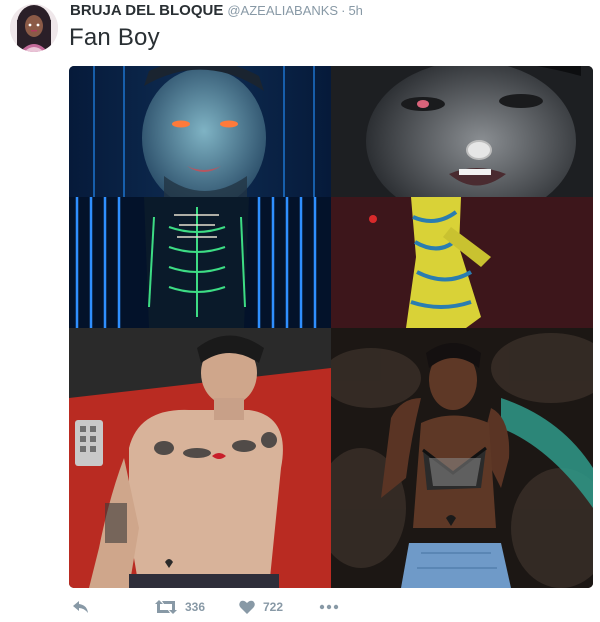 This screenshot has height=622, width=600. I want to click on reply-button, so click(80, 607).